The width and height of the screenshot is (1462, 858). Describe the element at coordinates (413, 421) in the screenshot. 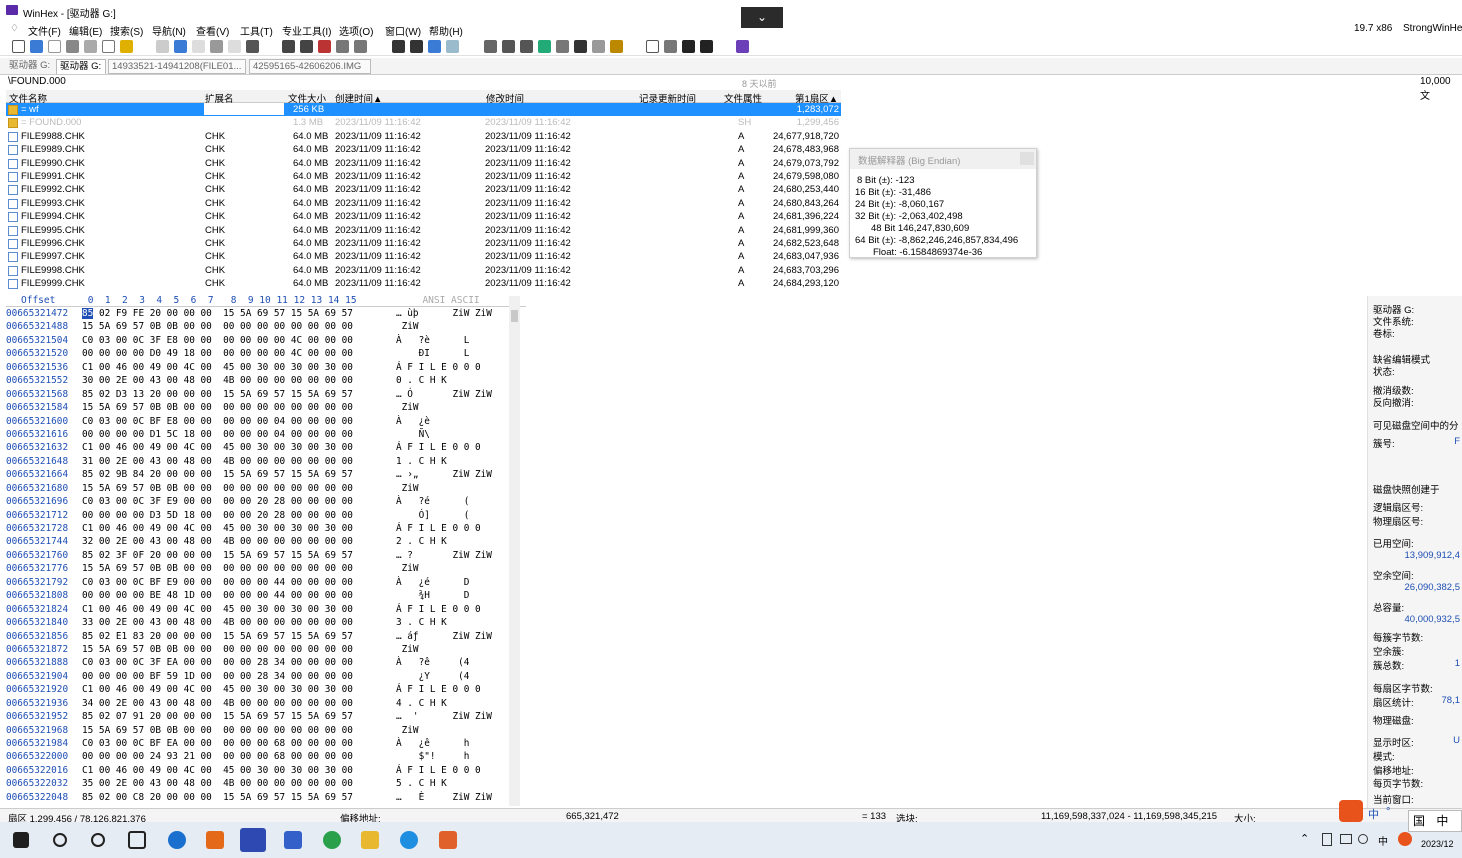

I see `hex-ascii: À ¿è` at that location.